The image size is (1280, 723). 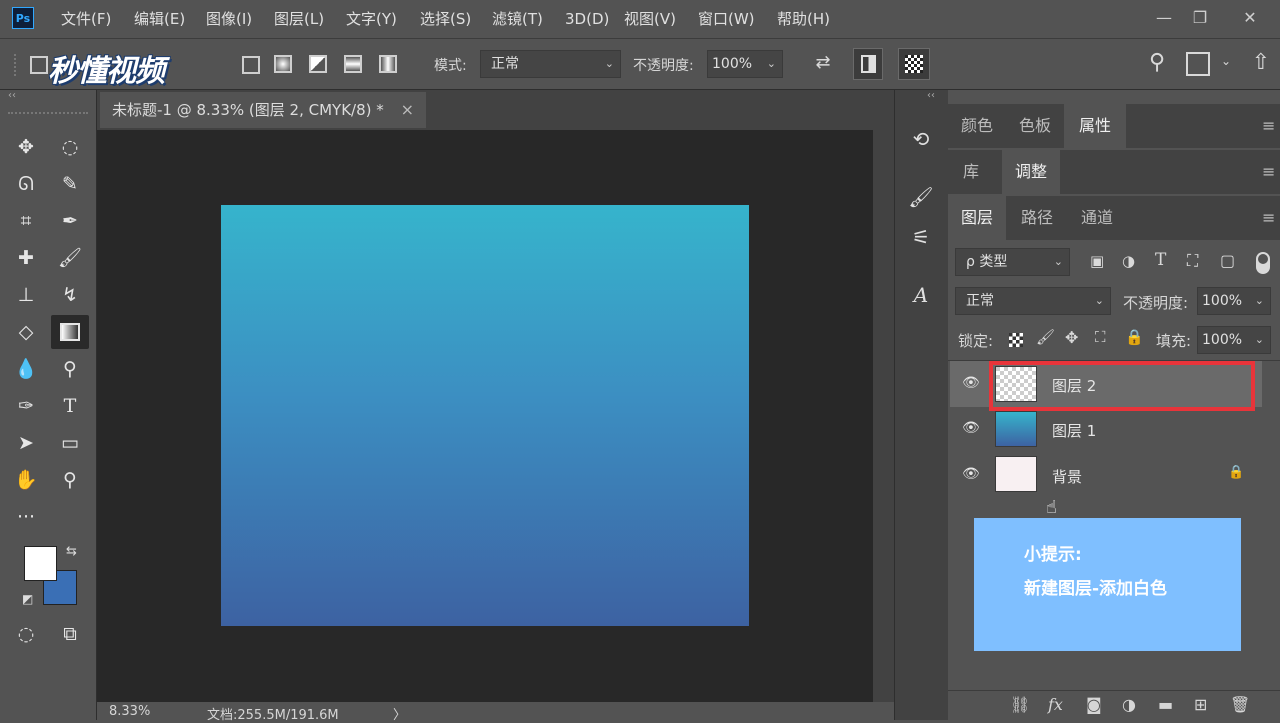 What do you see at coordinates (1165, 704) in the screenshot?
I see `group-folder-icon: ▬` at bounding box center [1165, 704].